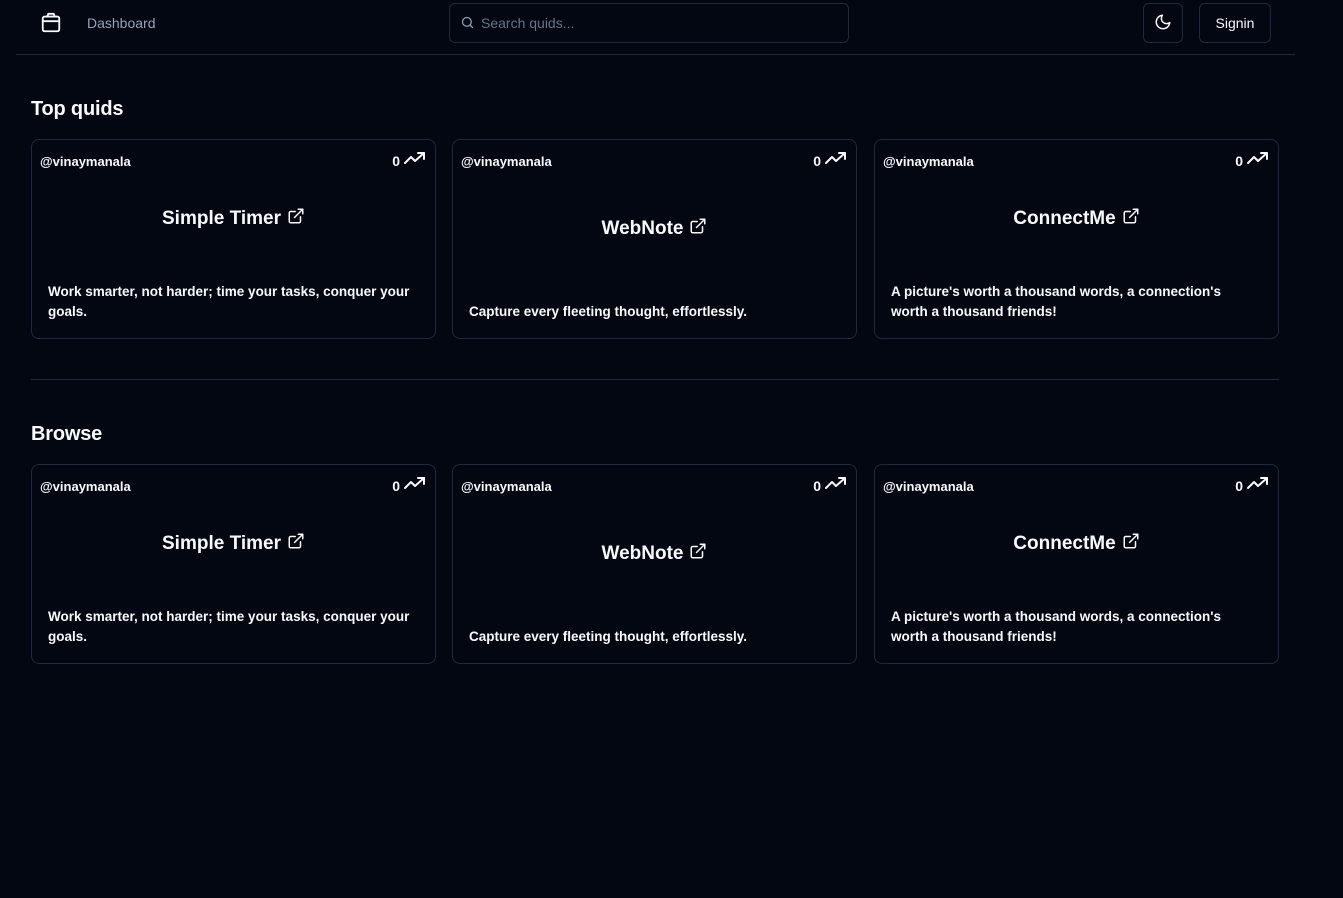 The height and width of the screenshot is (898, 1343). I want to click on search-input, so click(658, 23).